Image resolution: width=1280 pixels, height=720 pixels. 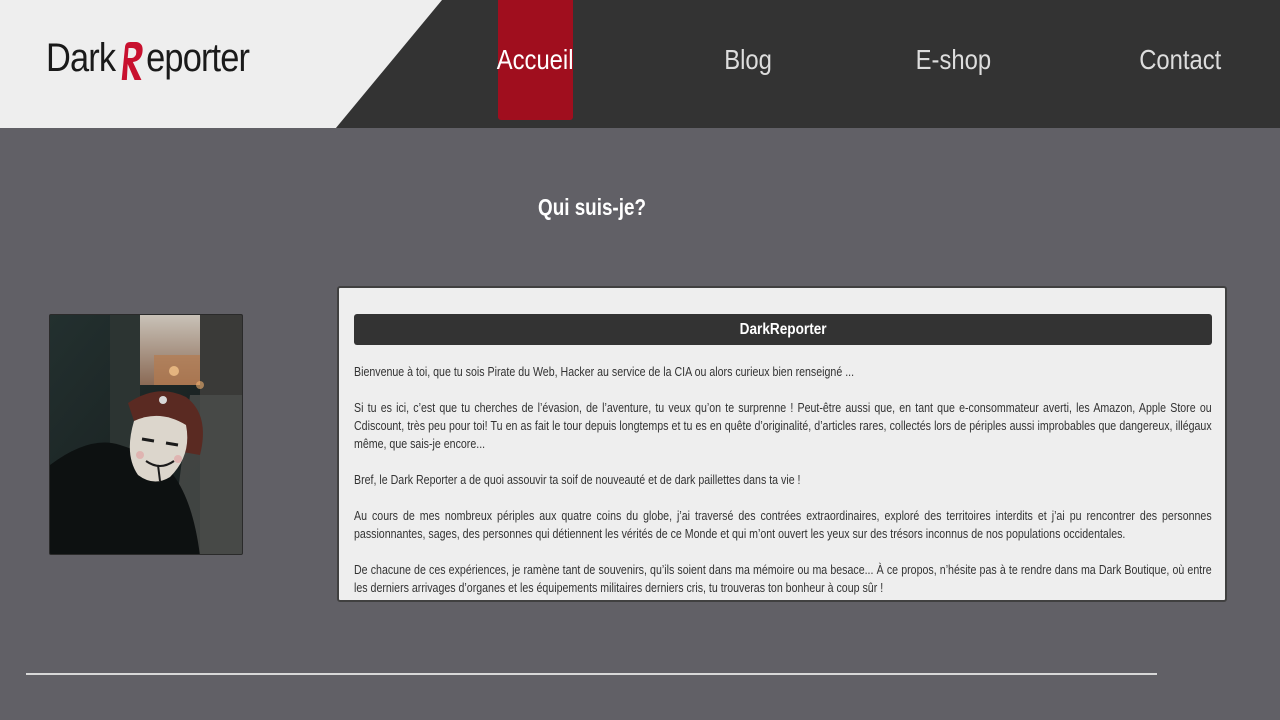 I want to click on nav-eshop-link: E-shop, so click(x=953, y=60).